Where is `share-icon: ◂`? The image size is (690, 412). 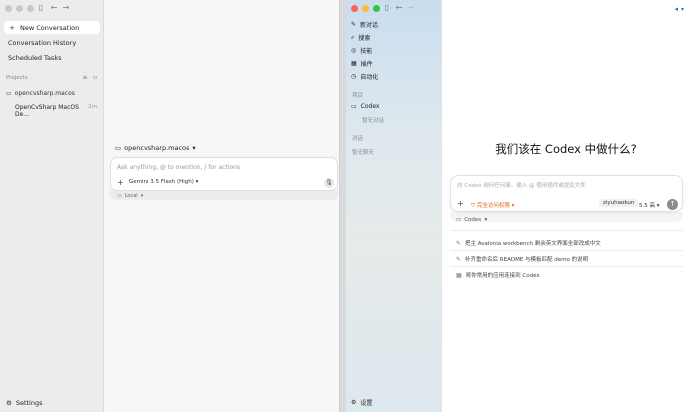
share-icon: ◂ is located at coordinates (676, 9).